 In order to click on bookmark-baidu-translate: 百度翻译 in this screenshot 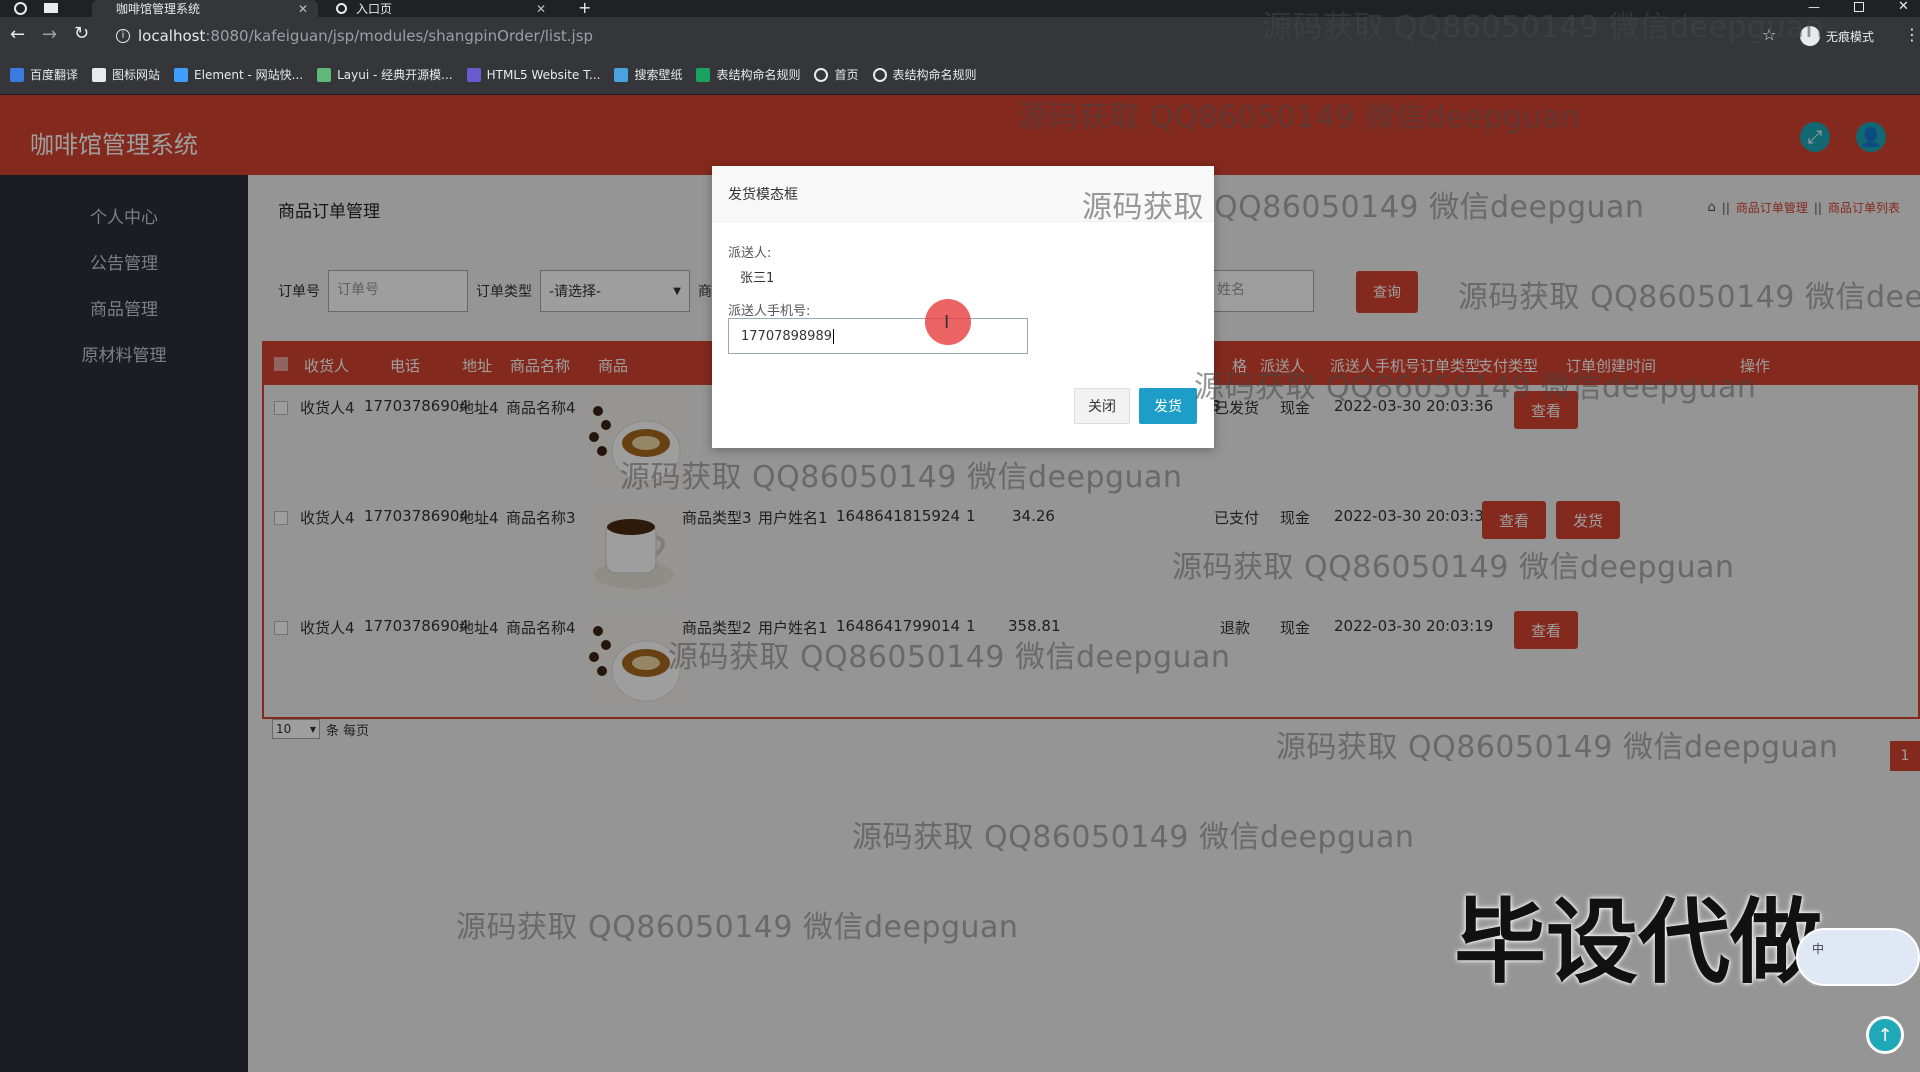, I will do `click(44, 74)`.